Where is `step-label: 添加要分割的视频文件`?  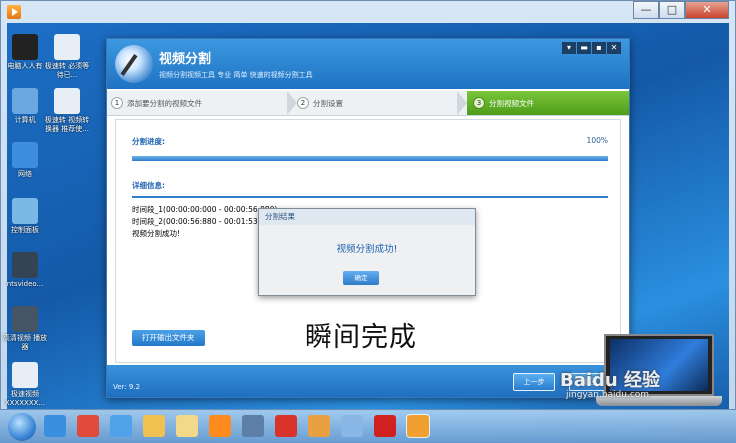 step-label: 添加要分割的视频文件 is located at coordinates (164, 103).